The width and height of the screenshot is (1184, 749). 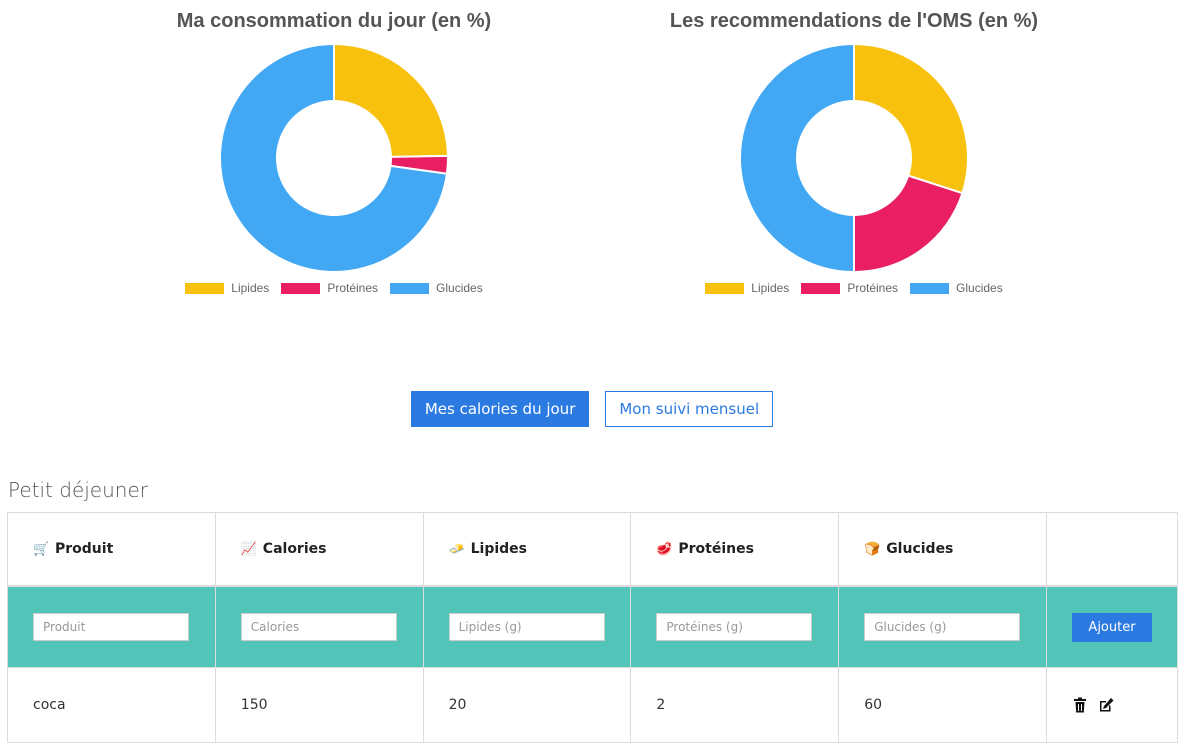 I want to click on add-button: Ajouter, so click(x=1112, y=627).